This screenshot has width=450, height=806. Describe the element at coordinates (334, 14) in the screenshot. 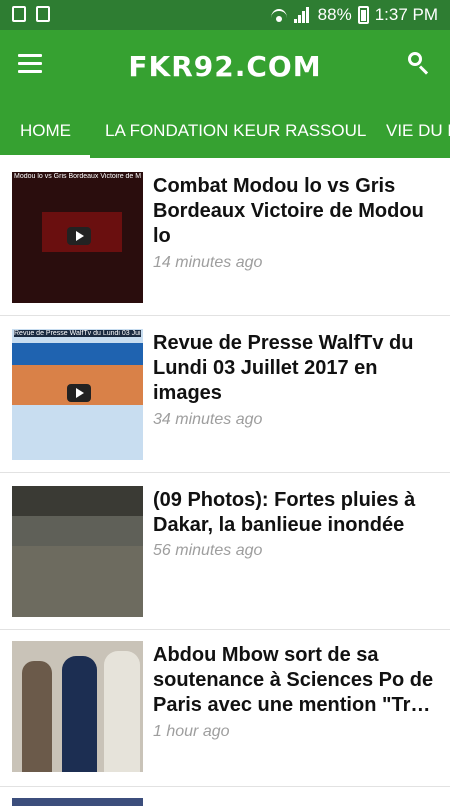

I see `battery-percent: 88%` at that location.